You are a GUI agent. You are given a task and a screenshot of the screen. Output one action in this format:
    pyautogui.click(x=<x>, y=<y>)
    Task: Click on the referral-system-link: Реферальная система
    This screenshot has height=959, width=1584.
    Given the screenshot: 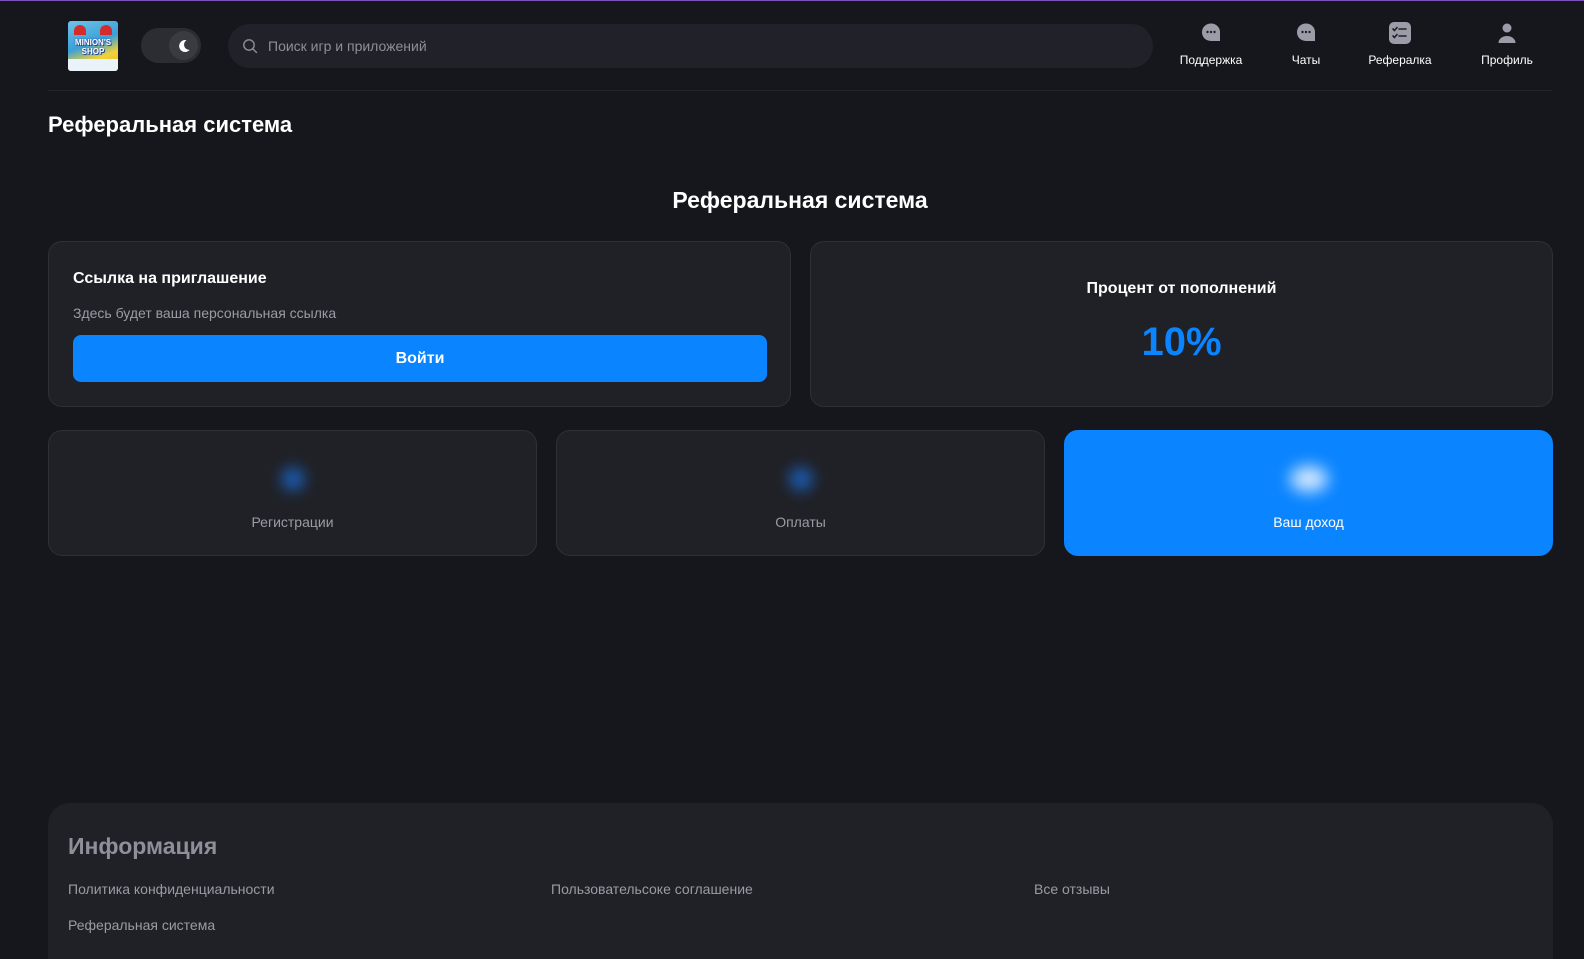 What is the action you would take?
    pyautogui.click(x=141, y=925)
    